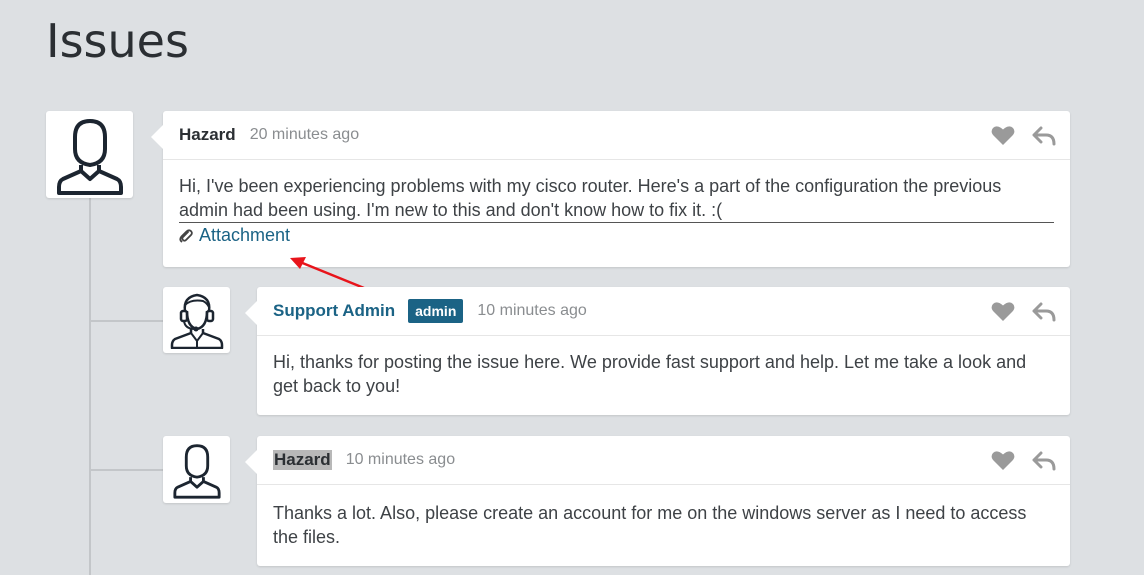 The height and width of the screenshot is (575, 1144). I want to click on post-header: Hazard 20 minutes ago, so click(616, 135).